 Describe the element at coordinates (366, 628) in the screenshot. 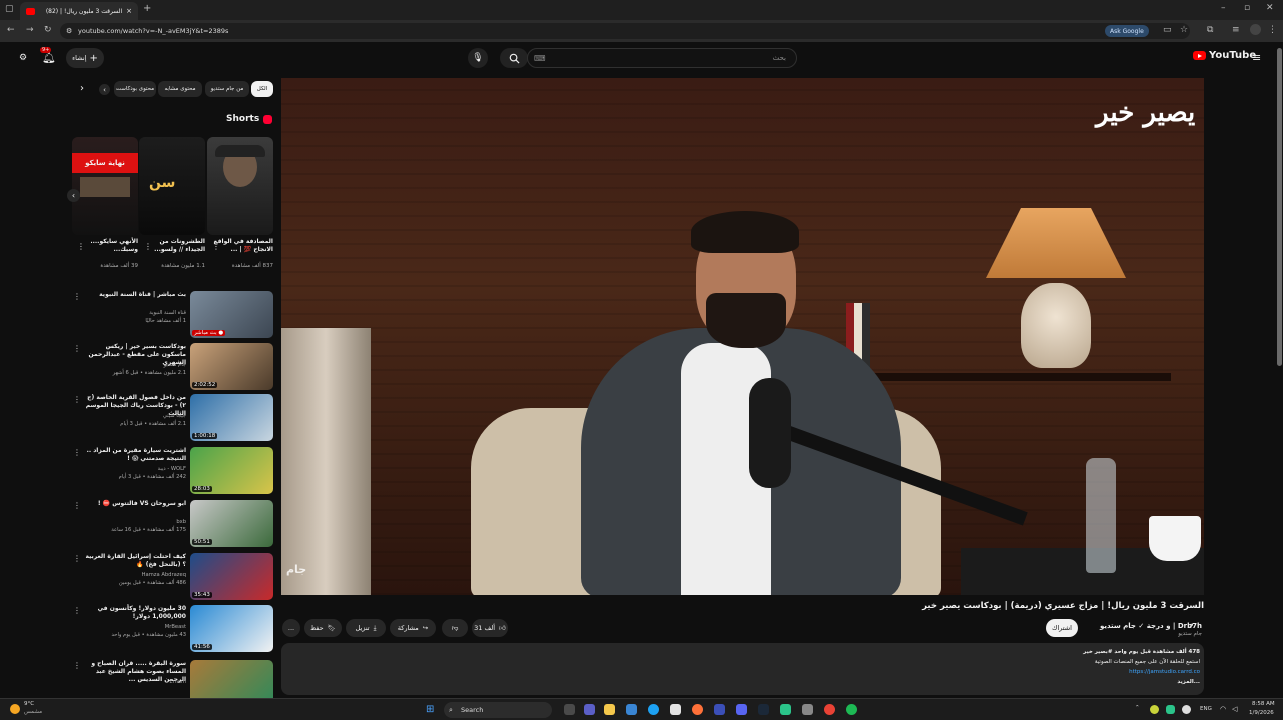

I see `download-button: تنزيل ⤓` at that location.